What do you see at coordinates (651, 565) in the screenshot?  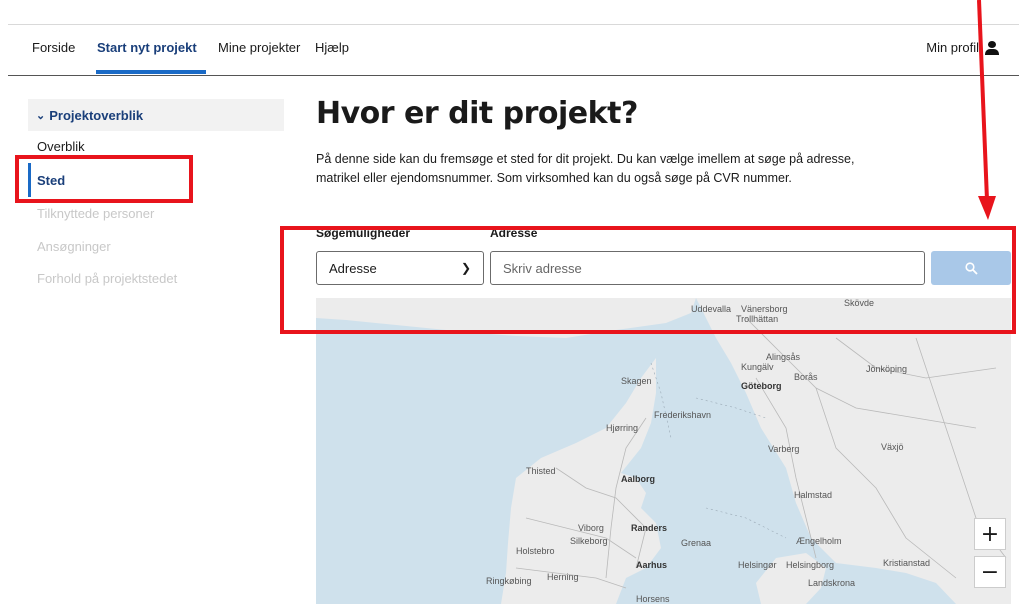 I see `svg-text: Aarhus` at bounding box center [651, 565].